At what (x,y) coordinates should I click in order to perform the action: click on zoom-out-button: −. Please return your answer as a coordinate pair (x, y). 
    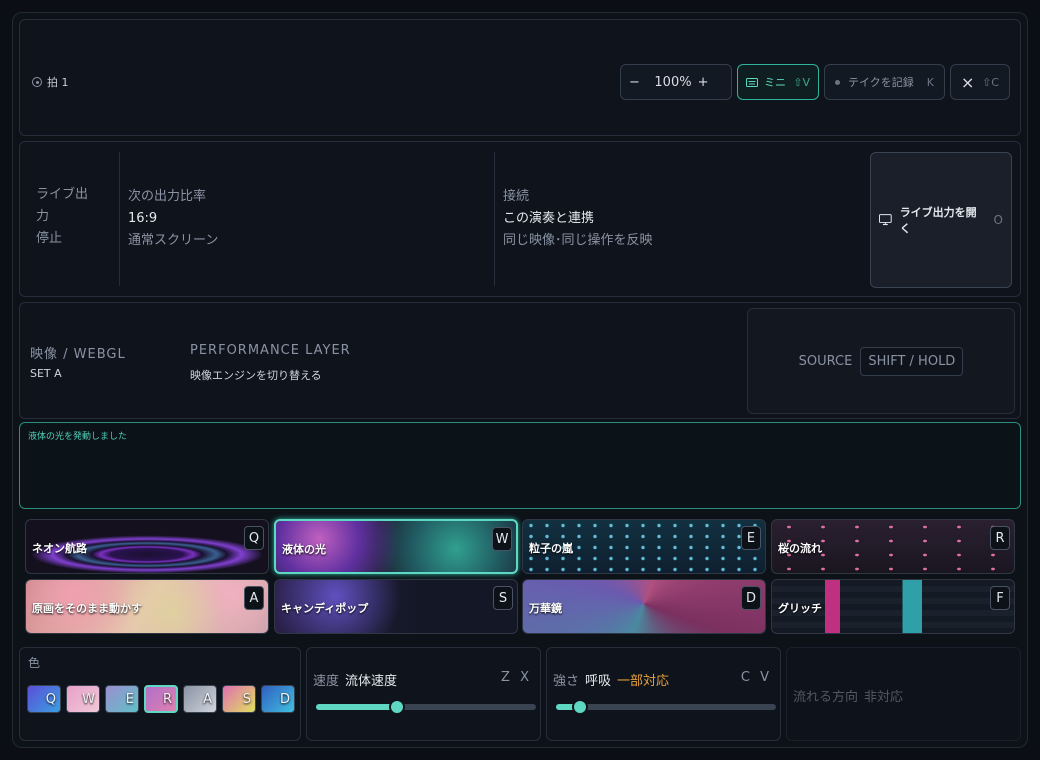
    Looking at the image, I should click on (634, 82).